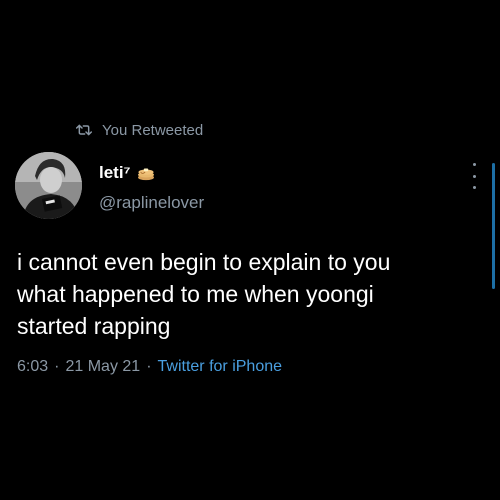 This screenshot has height=500, width=500. What do you see at coordinates (493, 226) in the screenshot?
I see `scrollbar` at bounding box center [493, 226].